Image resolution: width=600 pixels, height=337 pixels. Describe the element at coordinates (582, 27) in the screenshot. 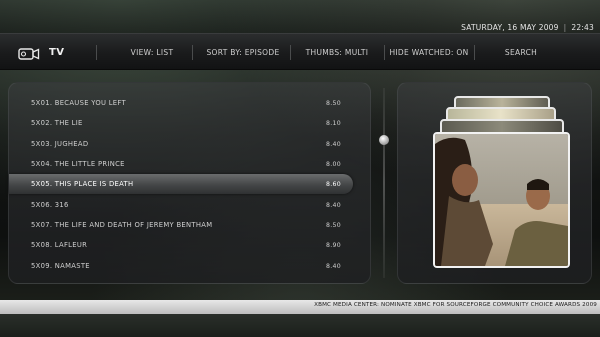

I see `clock-text: 22:43` at that location.